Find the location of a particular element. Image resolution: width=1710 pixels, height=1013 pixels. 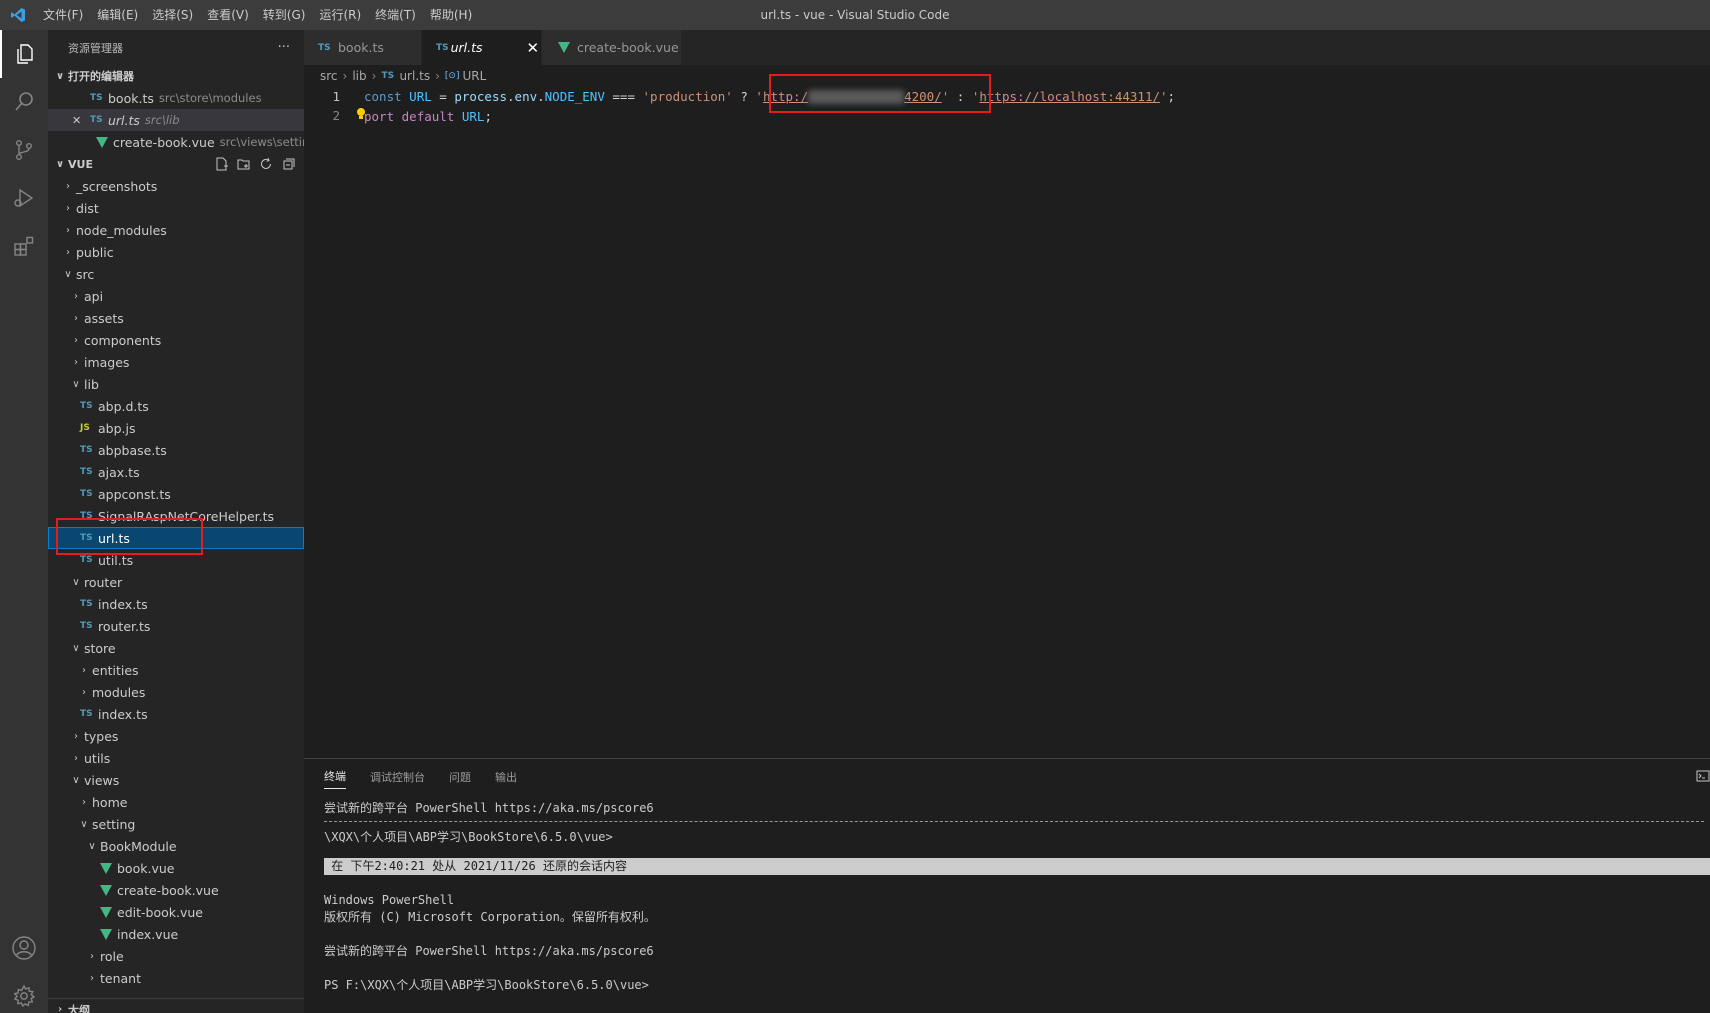

tree-file: TS abpbase.ts is located at coordinates (176, 450).